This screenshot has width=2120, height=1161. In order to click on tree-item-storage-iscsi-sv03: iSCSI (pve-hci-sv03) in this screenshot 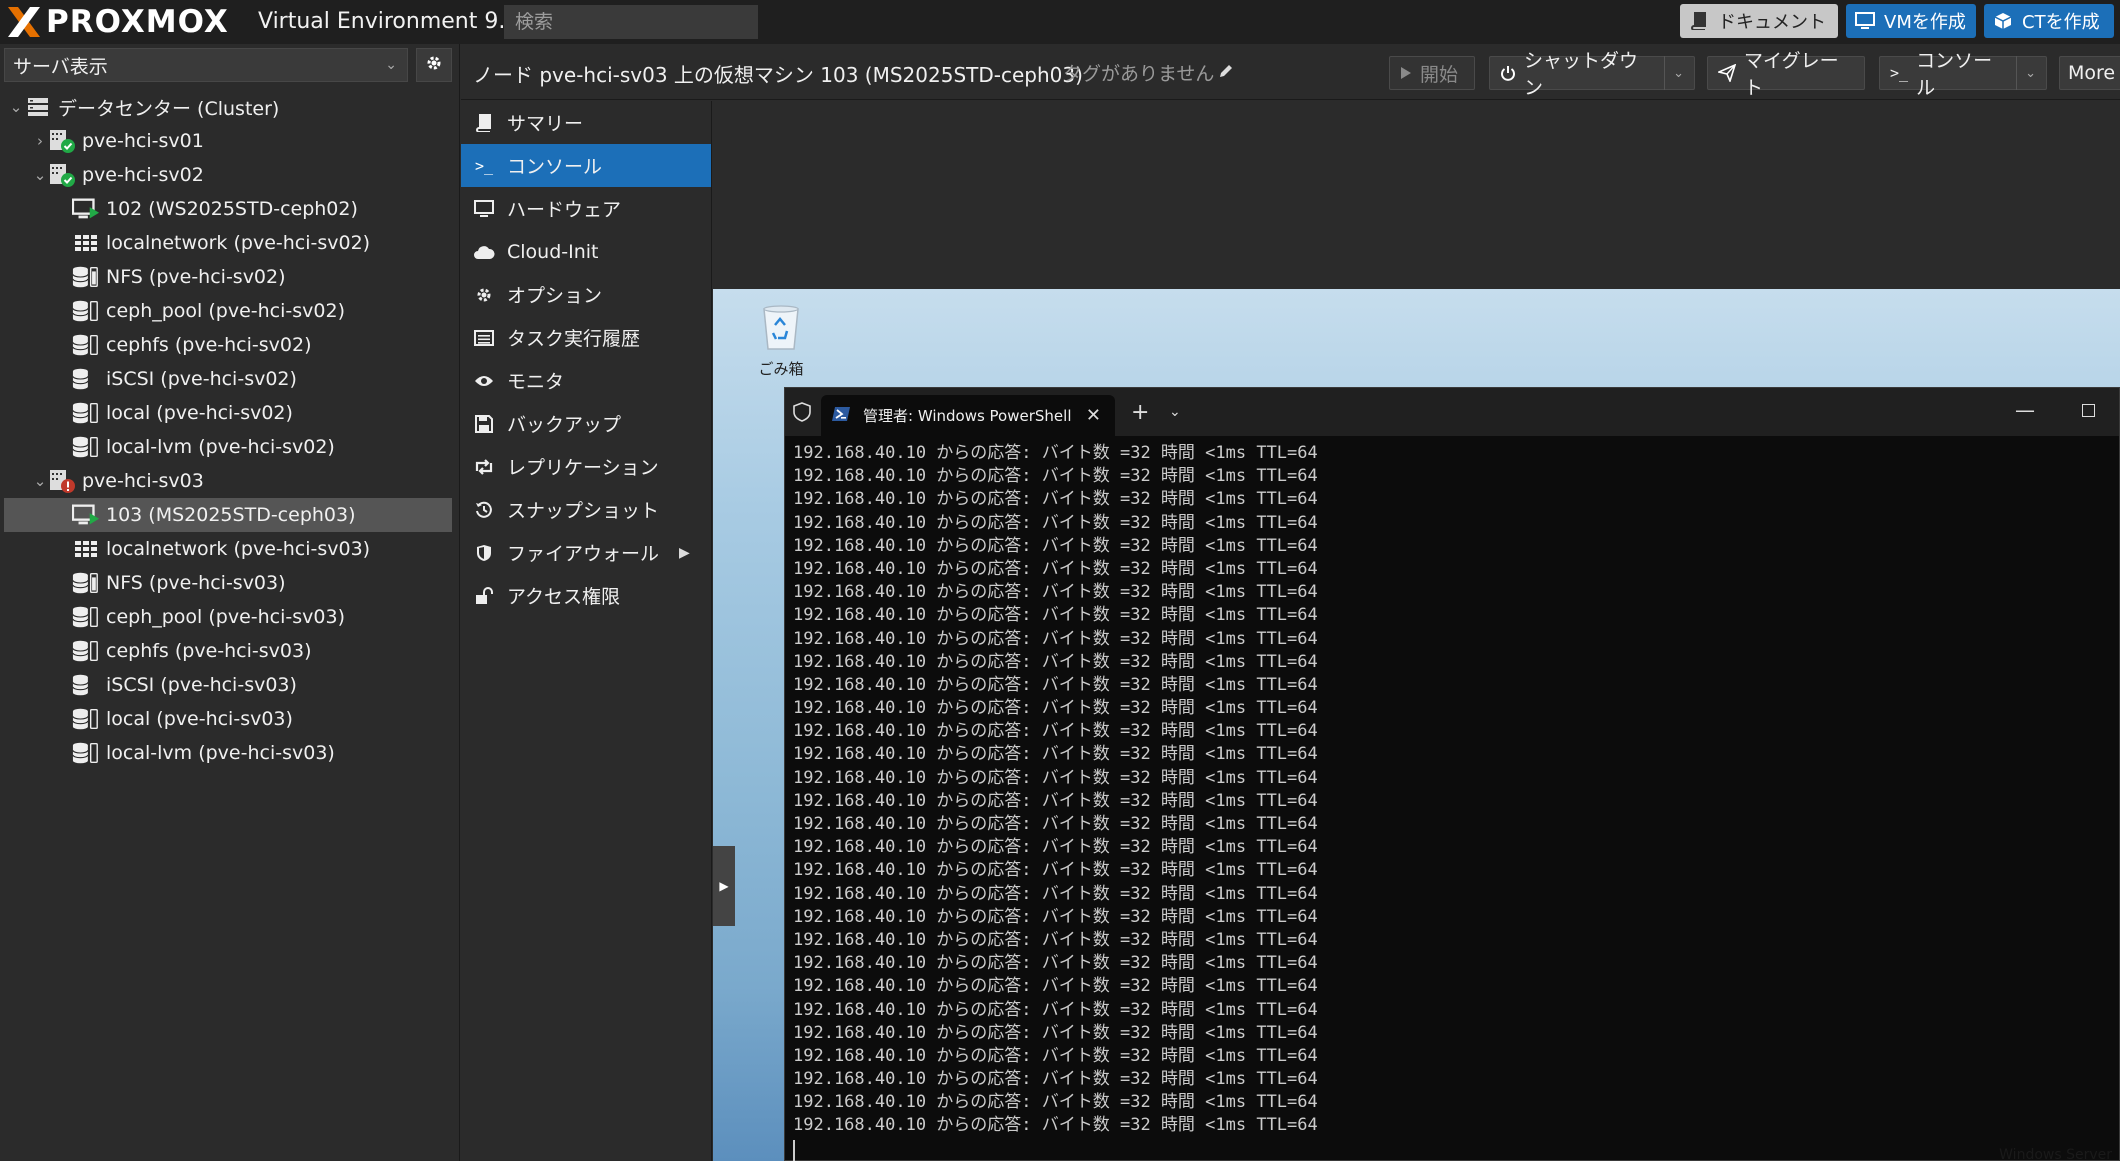, I will do `click(229, 685)`.